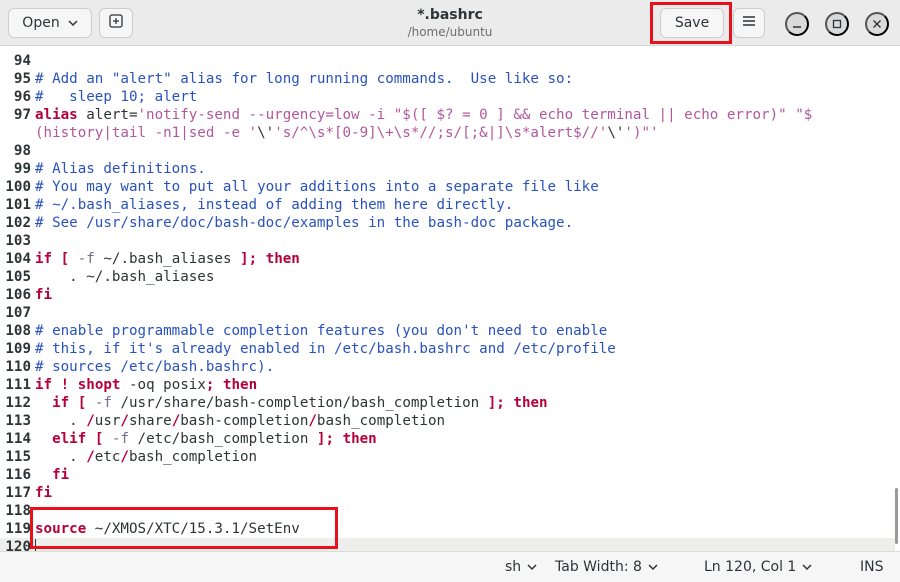  What do you see at coordinates (22, 79) in the screenshot?
I see `line-number: 95` at bounding box center [22, 79].